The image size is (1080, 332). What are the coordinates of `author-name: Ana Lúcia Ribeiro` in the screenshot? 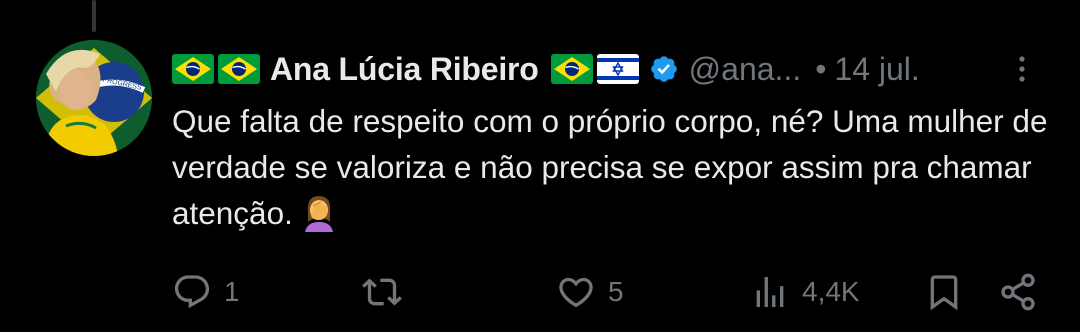 It's located at (404, 69).